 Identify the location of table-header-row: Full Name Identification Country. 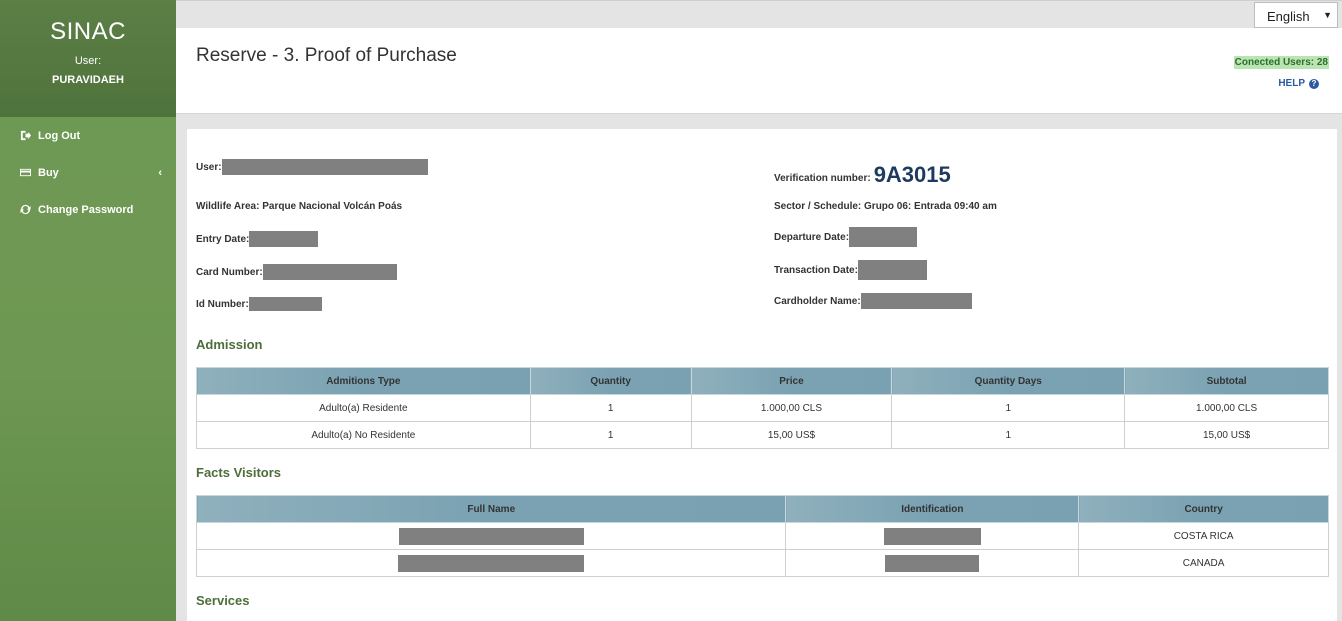
(762, 509).